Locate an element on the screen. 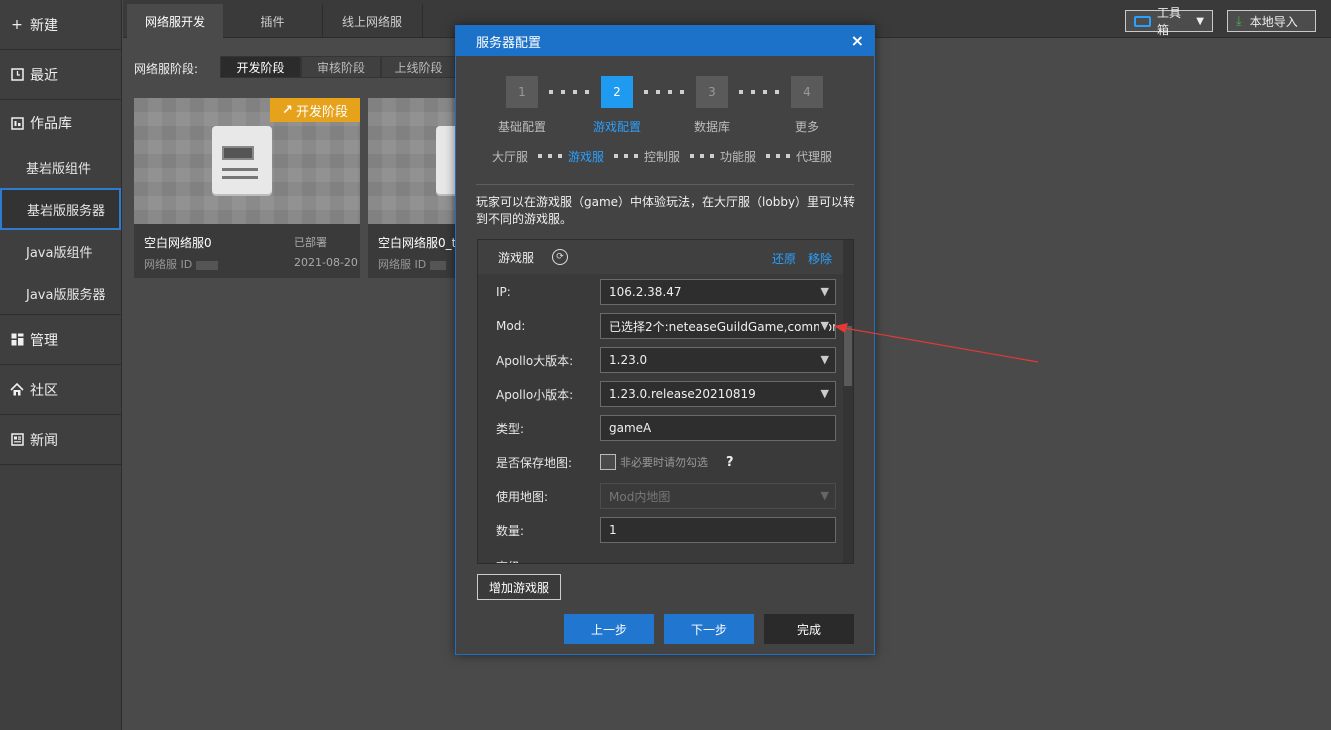 The width and height of the screenshot is (1331, 730). add-game-server-button: 增加游戏服 is located at coordinates (519, 587).